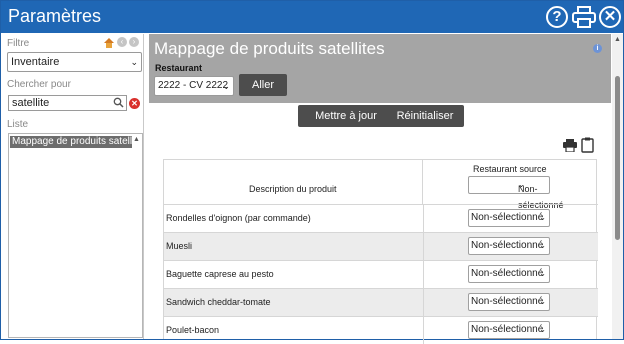  Describe the element at coordinates (71, 142) in the screenshot. I see `list-item: Mappage de produits satellites` at that location.